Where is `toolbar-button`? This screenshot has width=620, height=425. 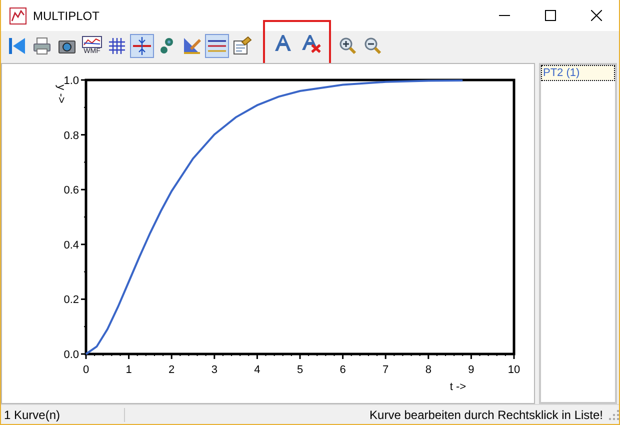
toolbar-button is located at coordinates (217, 46).